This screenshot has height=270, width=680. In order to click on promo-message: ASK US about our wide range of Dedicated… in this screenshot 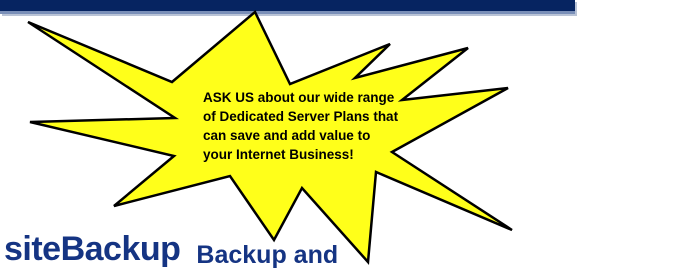, I will do `click(301, 126)`.